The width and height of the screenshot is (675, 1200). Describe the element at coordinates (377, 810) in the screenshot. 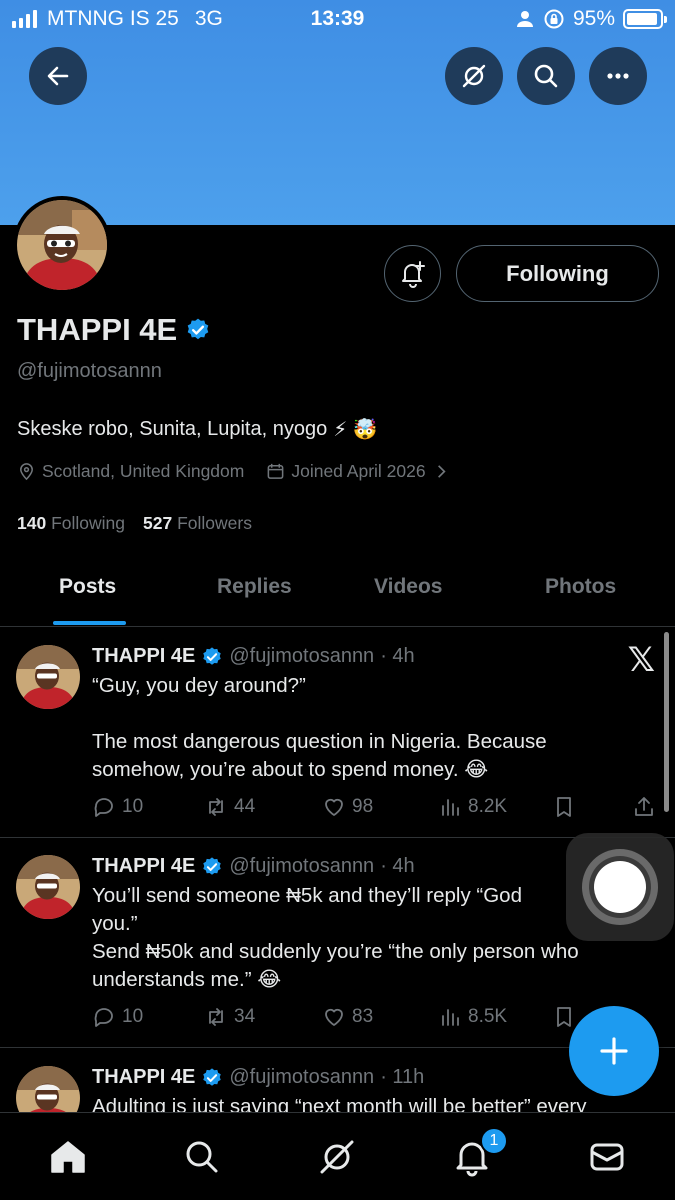

I see `post-actions: 10 44 98 8.2K` at that location.